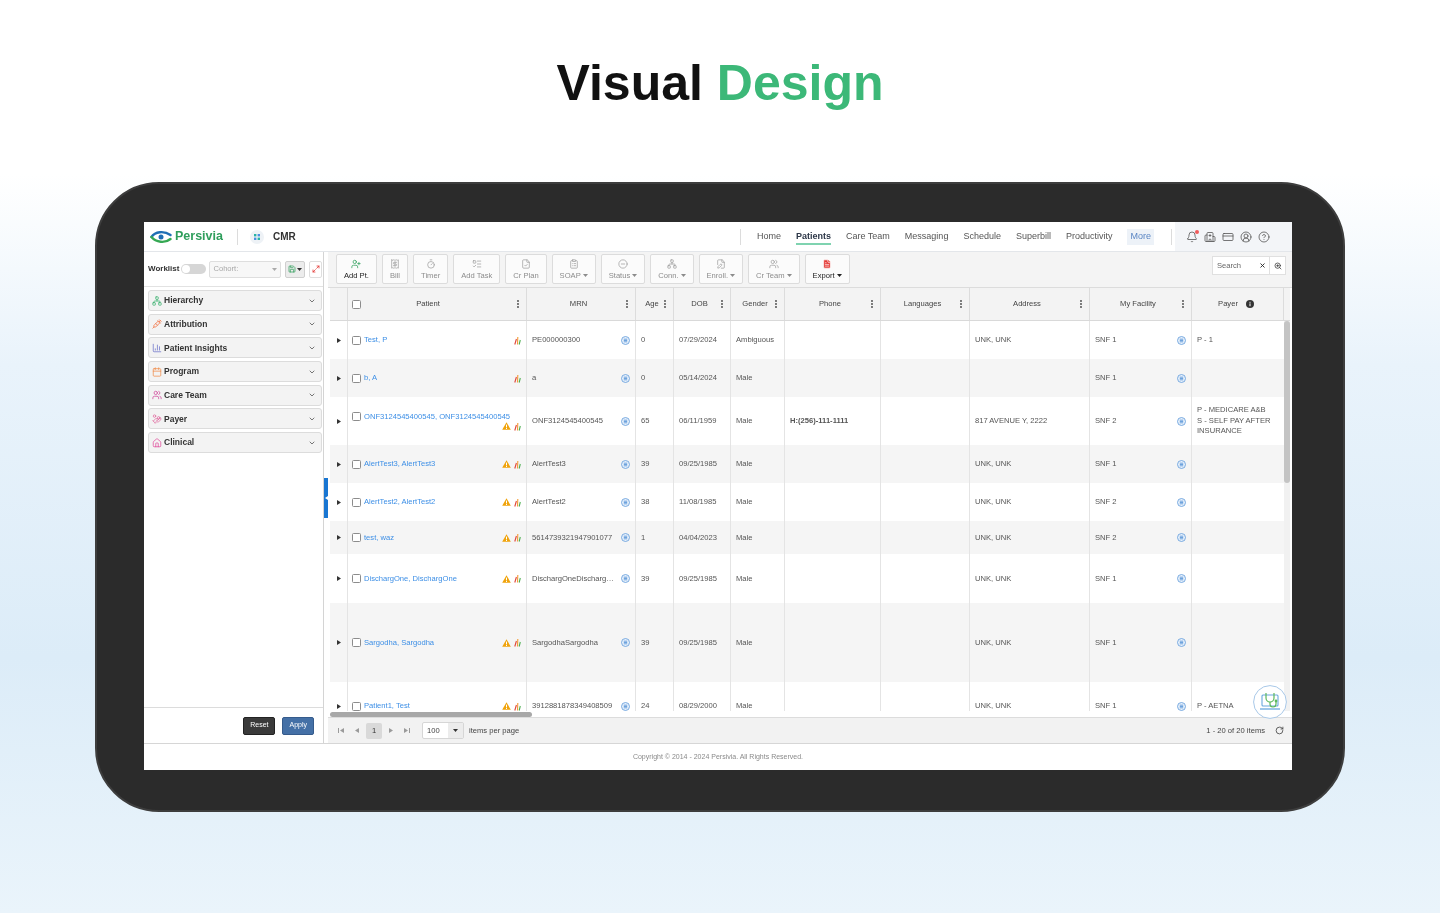 Image resolution: width=1440 pixels, height=913 pixels. What do you see at coordinates (1279, 730) in the screenshot?
I see `refresh-icon` at bounding box center [1279, 730].